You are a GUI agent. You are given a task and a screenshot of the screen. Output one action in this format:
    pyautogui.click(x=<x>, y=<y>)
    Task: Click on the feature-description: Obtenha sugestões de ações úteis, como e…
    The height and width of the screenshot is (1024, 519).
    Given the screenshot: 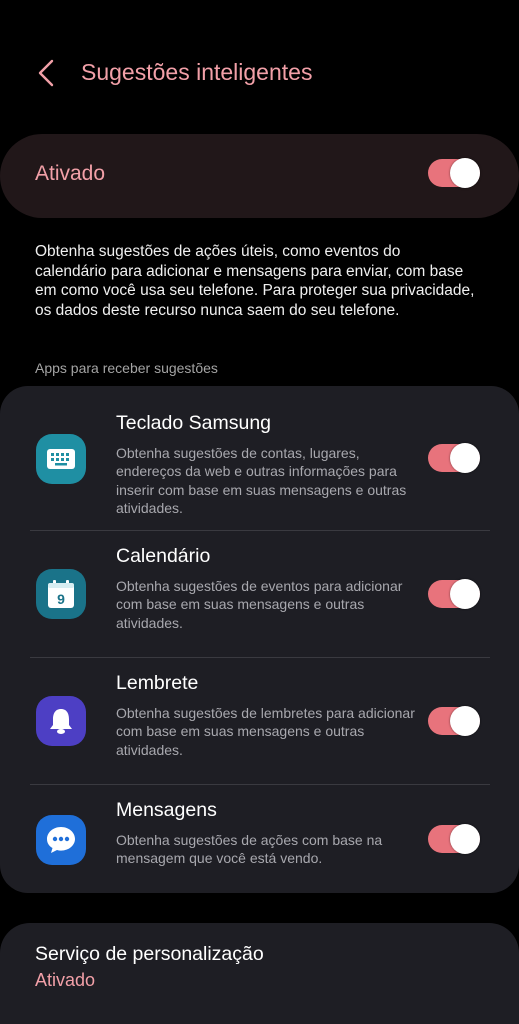 What is the action you would take?
    pyautogui.click(x=255, y=281)
    